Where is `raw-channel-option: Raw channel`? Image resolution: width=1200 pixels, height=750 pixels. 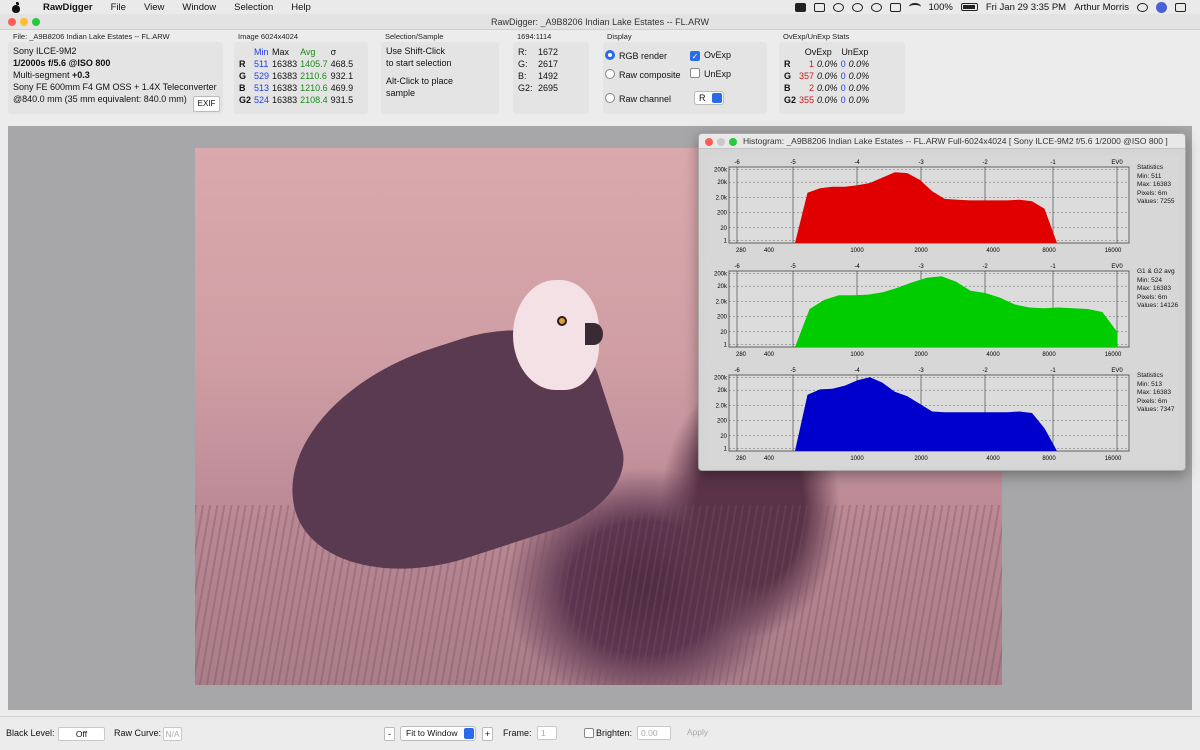 raw-channel-option: Raw channel is located at coordinates (638, 98).